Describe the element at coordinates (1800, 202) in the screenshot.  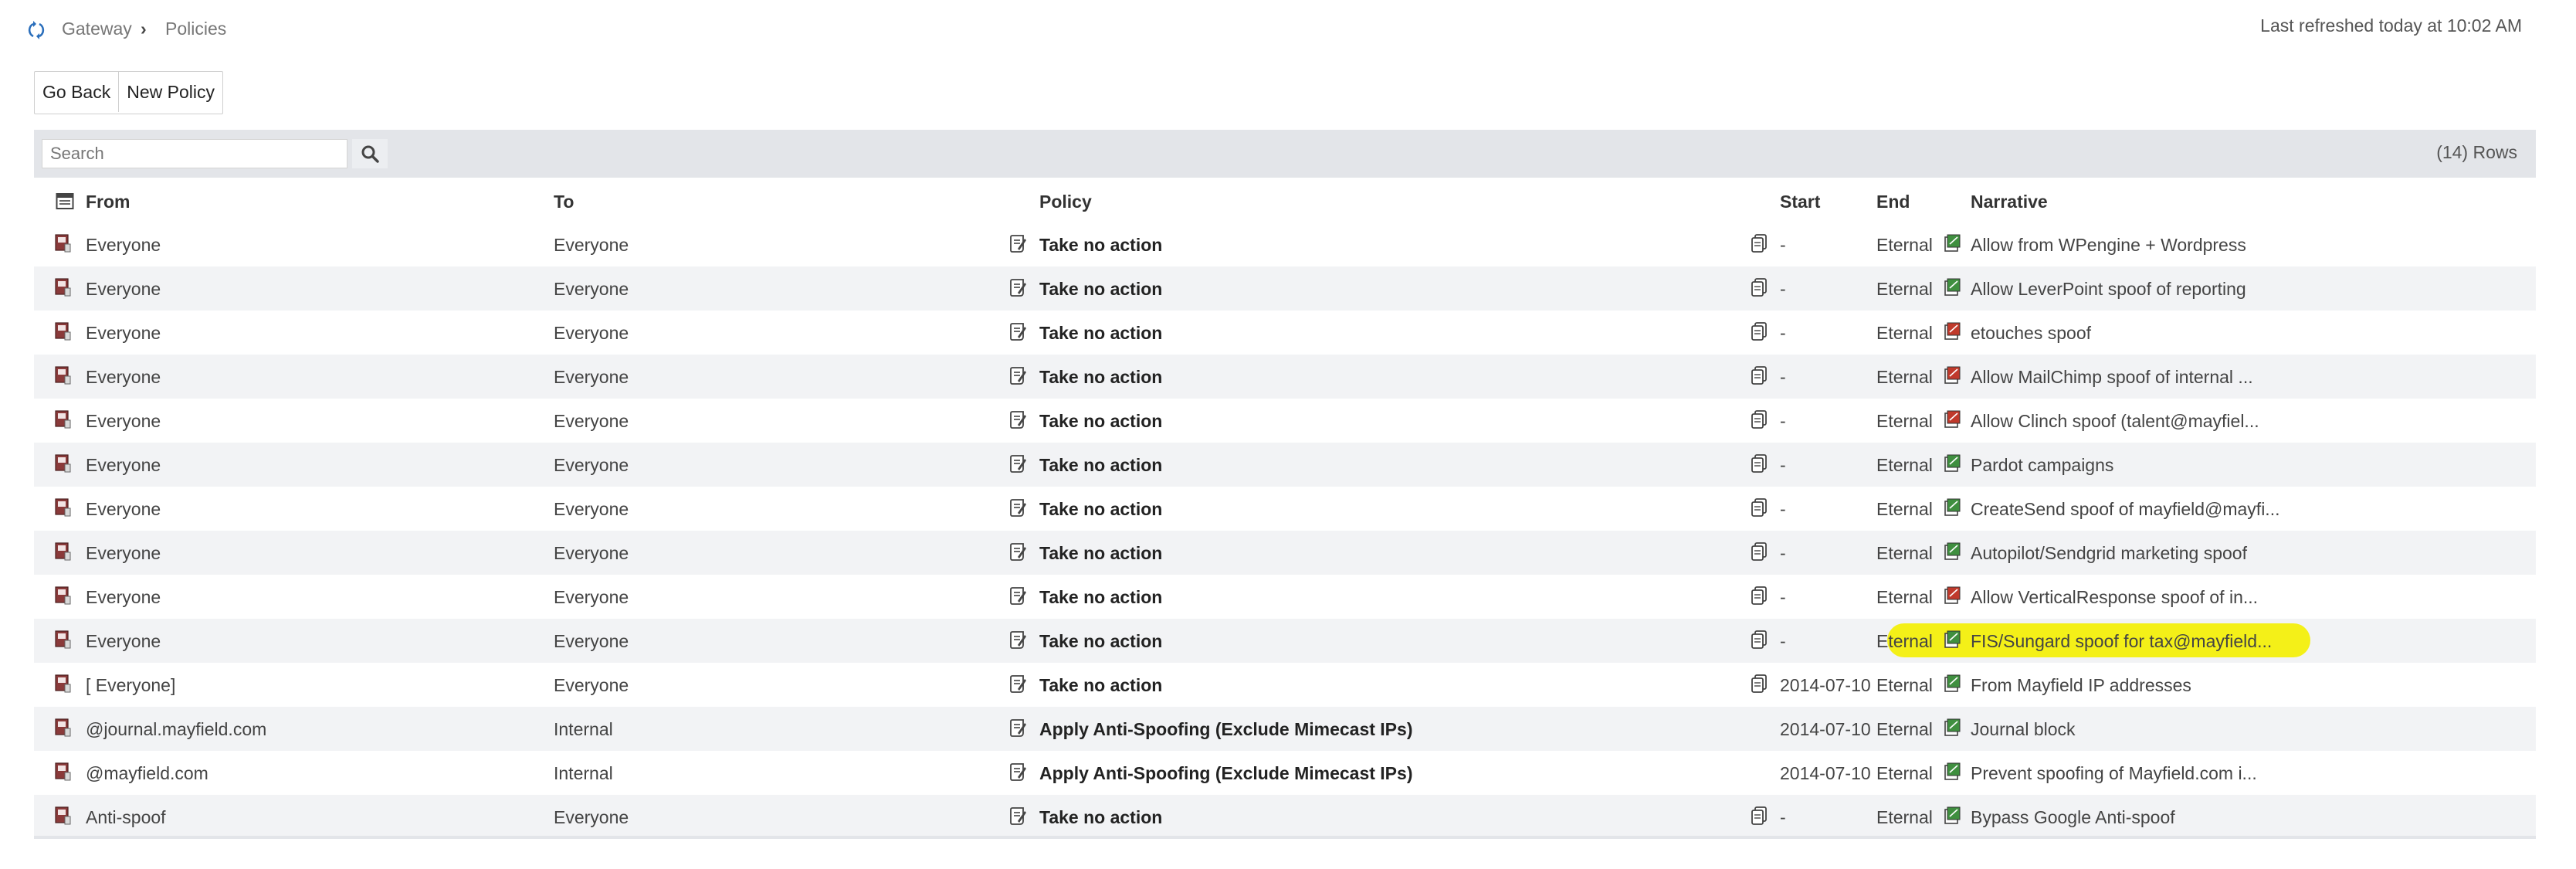
I see `column-header-start: Start` at that location.